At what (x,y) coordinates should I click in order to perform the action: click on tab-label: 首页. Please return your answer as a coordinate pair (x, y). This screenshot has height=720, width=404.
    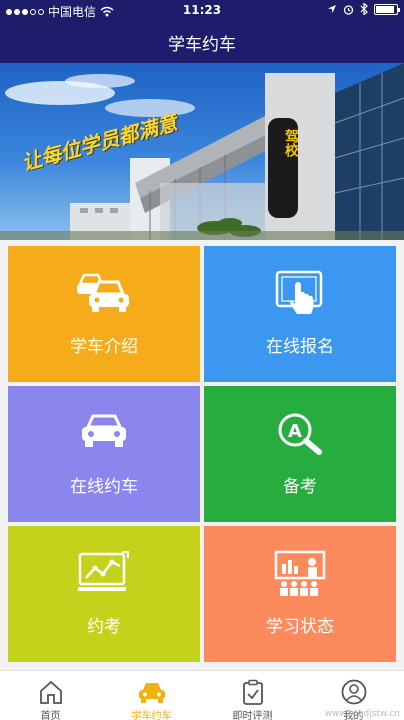
    Looking at the image, I should click on (50, 715).